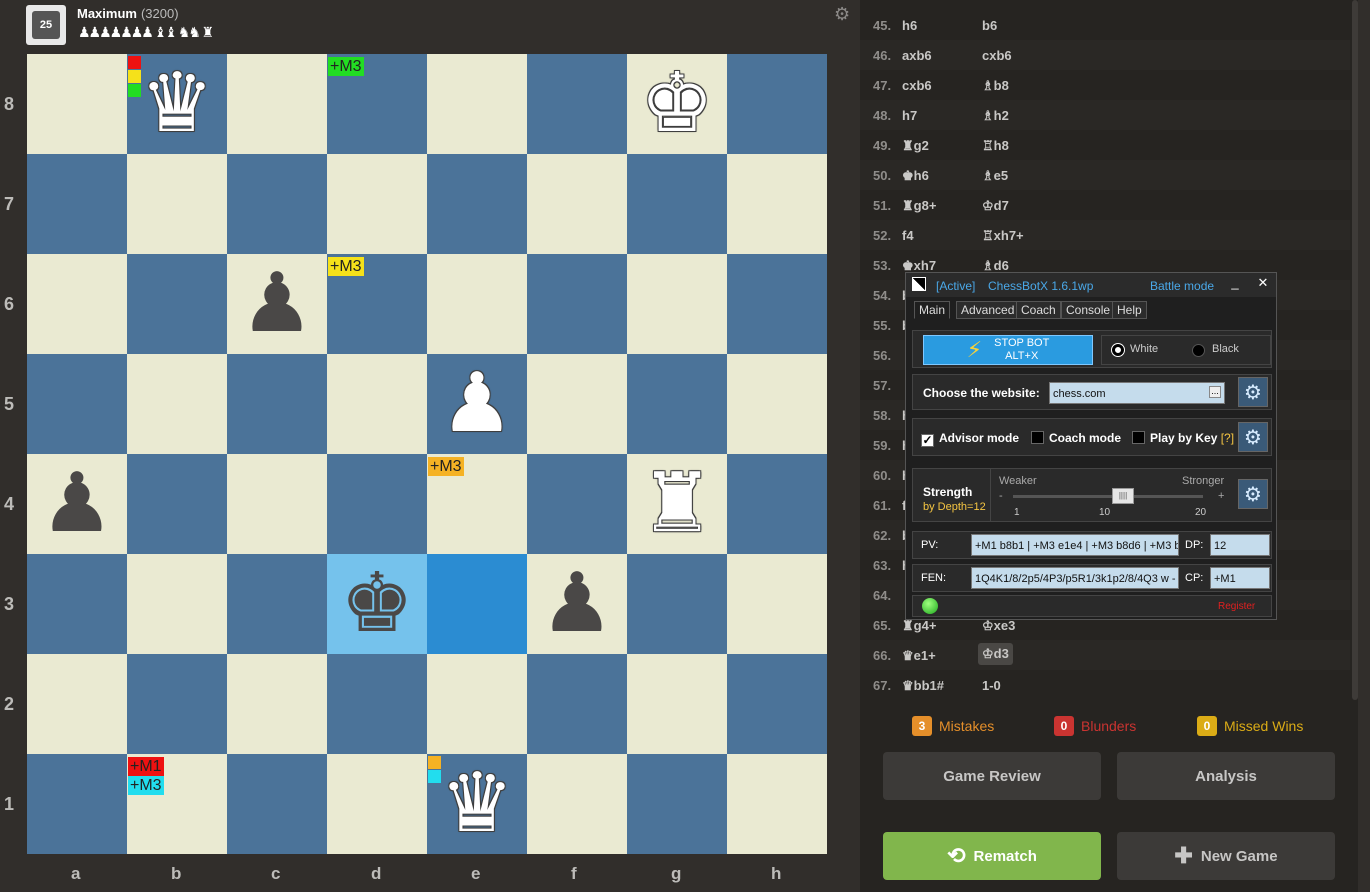  I want to click on play-by-key-checkbox: Play by Key [?], so click(1183, 438).